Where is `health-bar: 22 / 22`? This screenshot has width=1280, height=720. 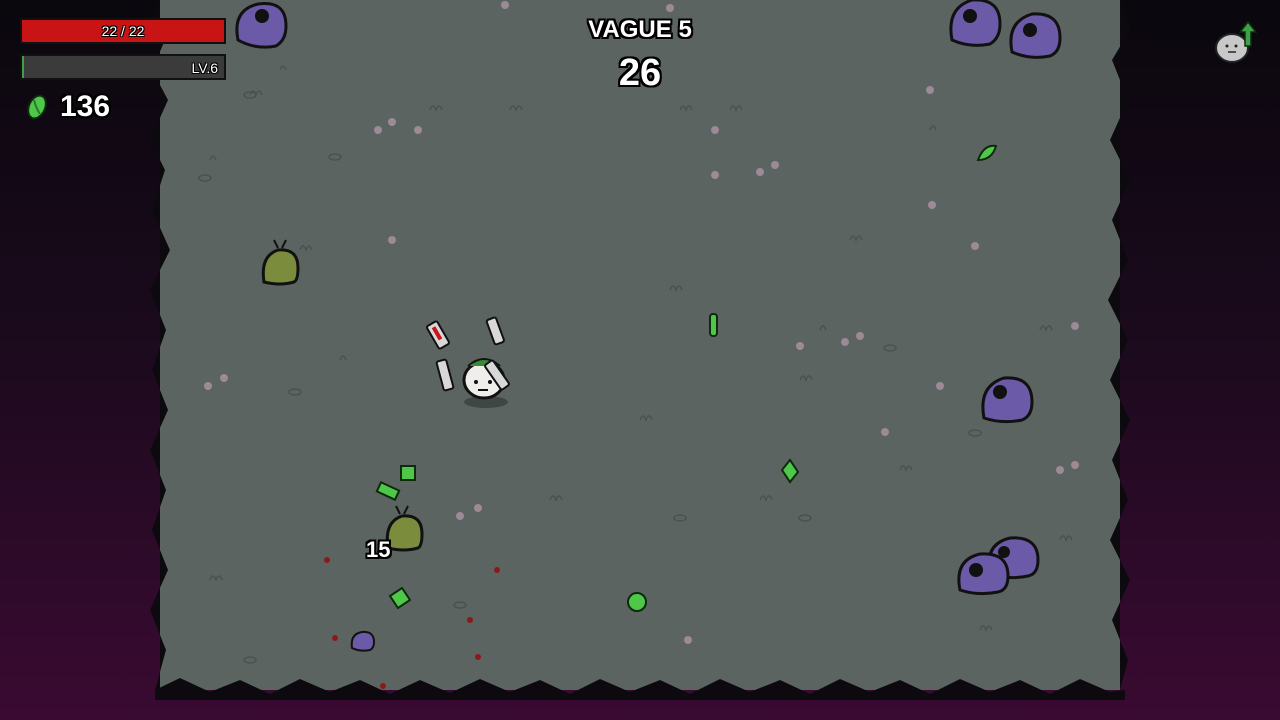
health-bar: 22 / 22 is located at coordinates (123, 31).